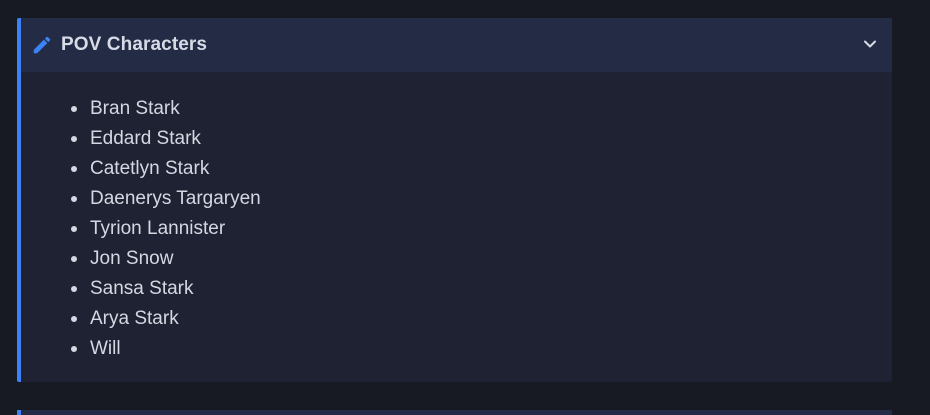  I want to click on panel-title: POV Characters, so click(134, 44).